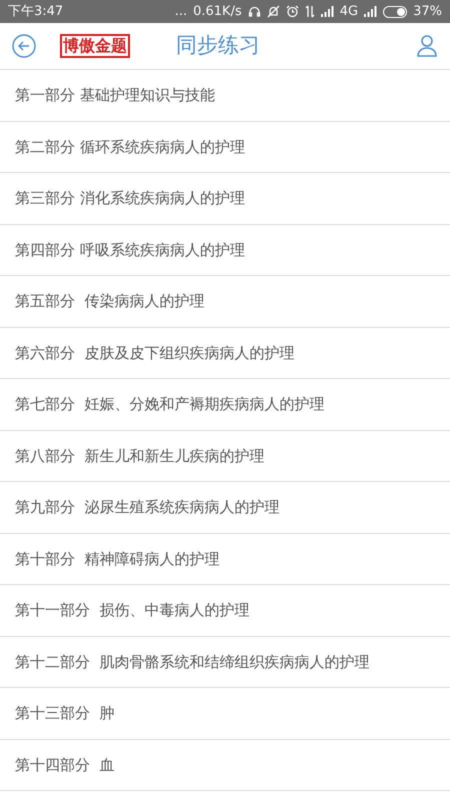 This screenshot has width=450, height=800. Describe the element at coordinates (217, 11) in the screenshot. I see `network-speed: 0.61K/s` at that location.